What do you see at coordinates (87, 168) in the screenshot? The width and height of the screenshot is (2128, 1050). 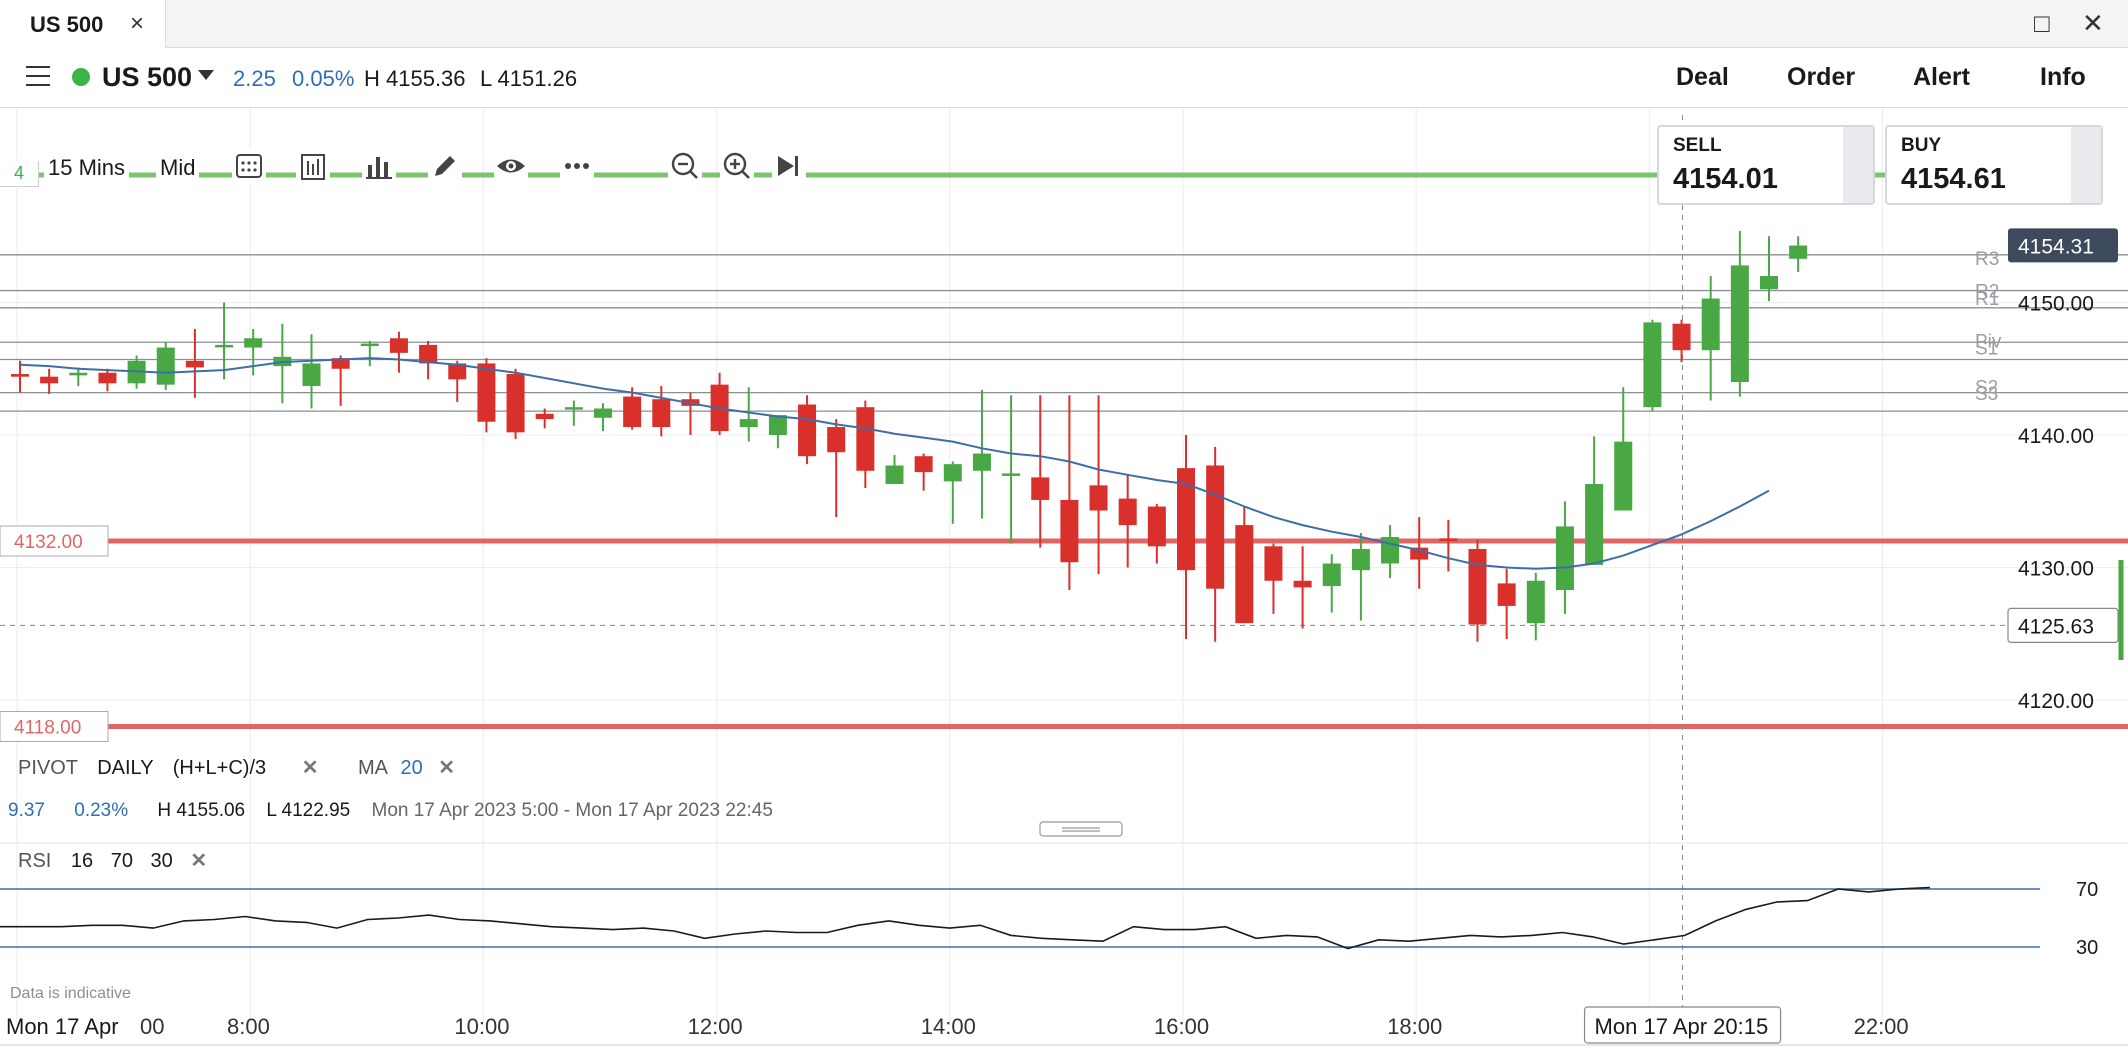 I see `interval-select: 15 Mins` at bounding box center [87, 168].